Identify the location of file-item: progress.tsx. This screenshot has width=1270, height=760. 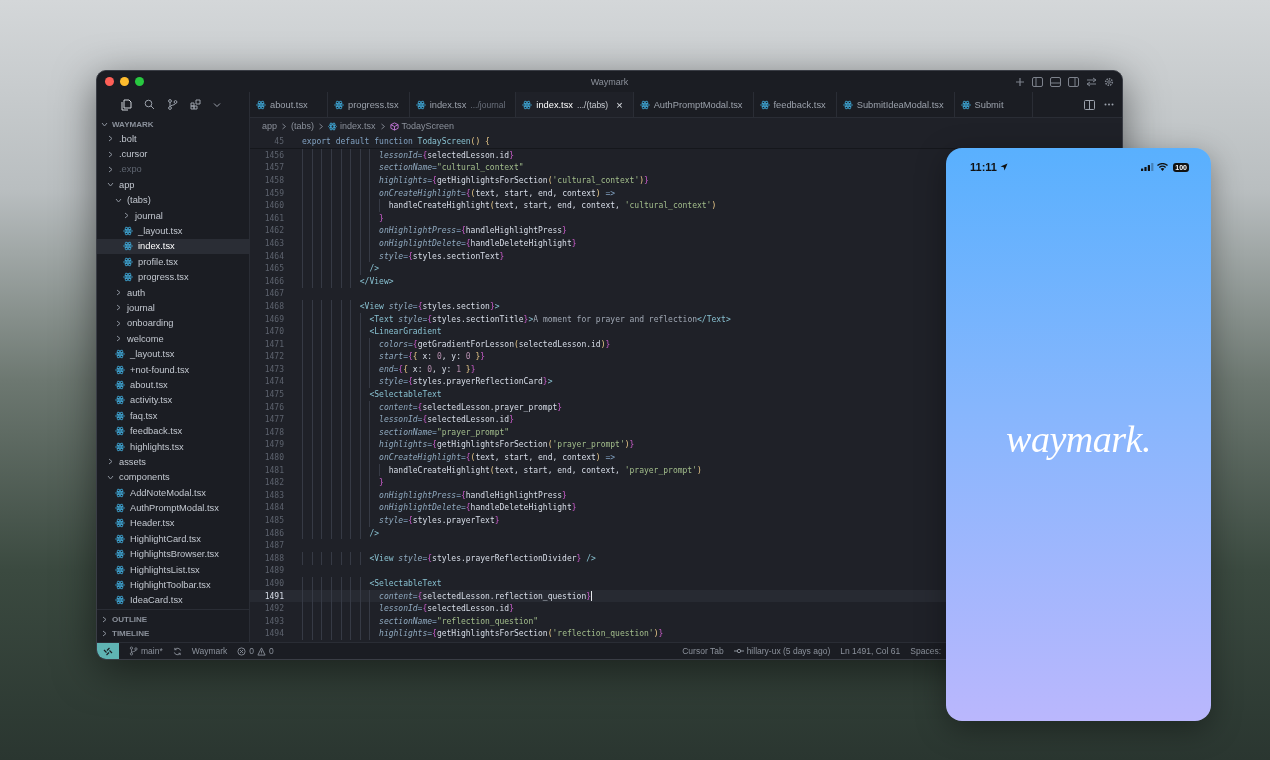
(173, 277).